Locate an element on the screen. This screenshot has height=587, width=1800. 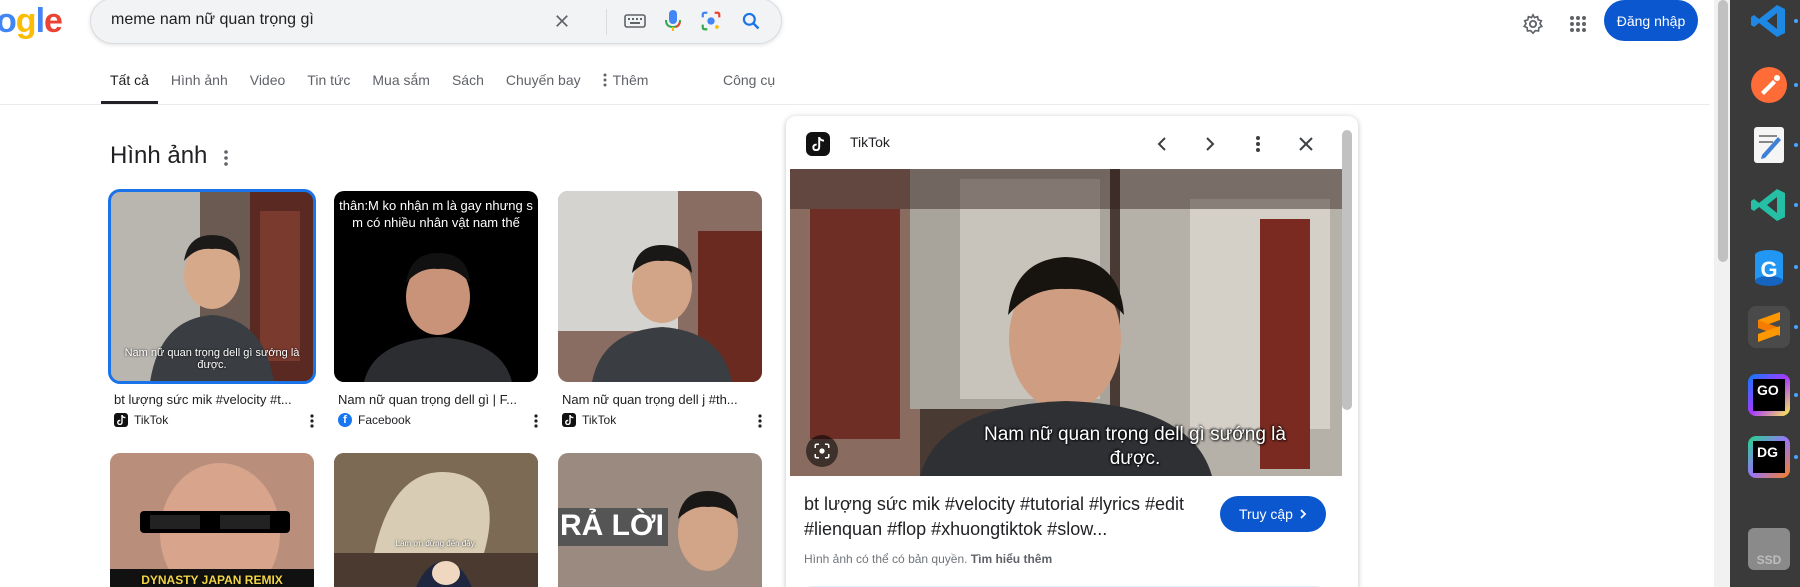
next-chevron-icon is located at coordinates (1210, 144).